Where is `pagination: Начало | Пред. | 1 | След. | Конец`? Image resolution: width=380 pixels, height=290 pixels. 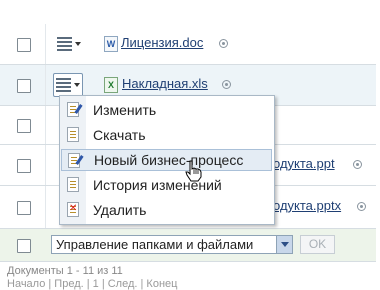 pagination: Начало | Пред. | 1 | След. | Конец is located at coordinates (92, 284).